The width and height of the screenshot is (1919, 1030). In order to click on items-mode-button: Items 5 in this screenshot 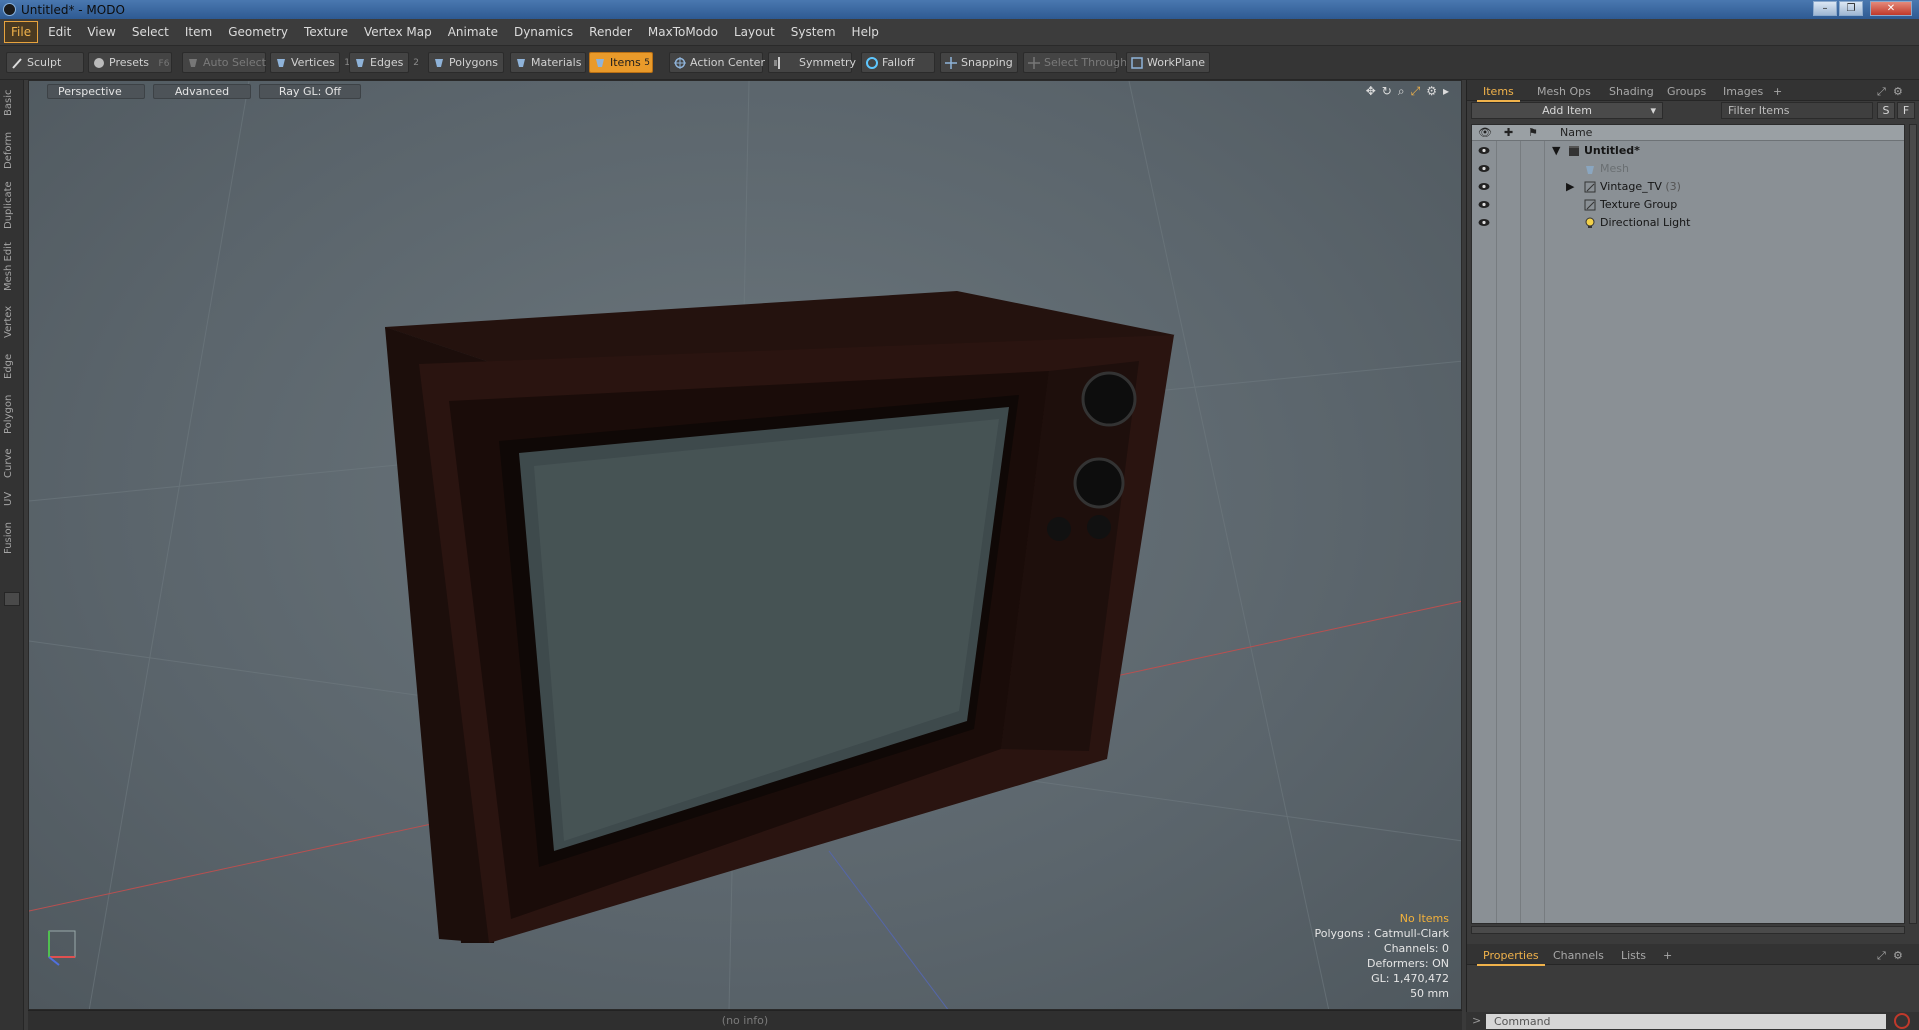, I will do `click(621, 62)`.